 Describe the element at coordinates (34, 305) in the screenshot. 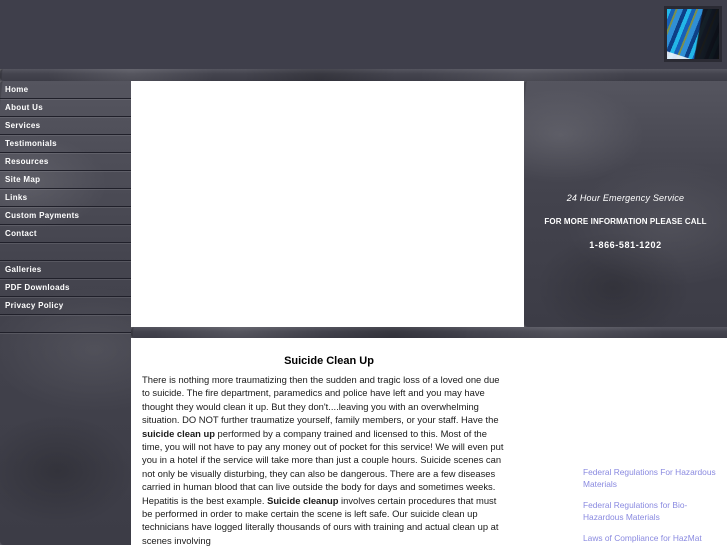

I see `sidebar-item-label: Privacy Policy` at that location.